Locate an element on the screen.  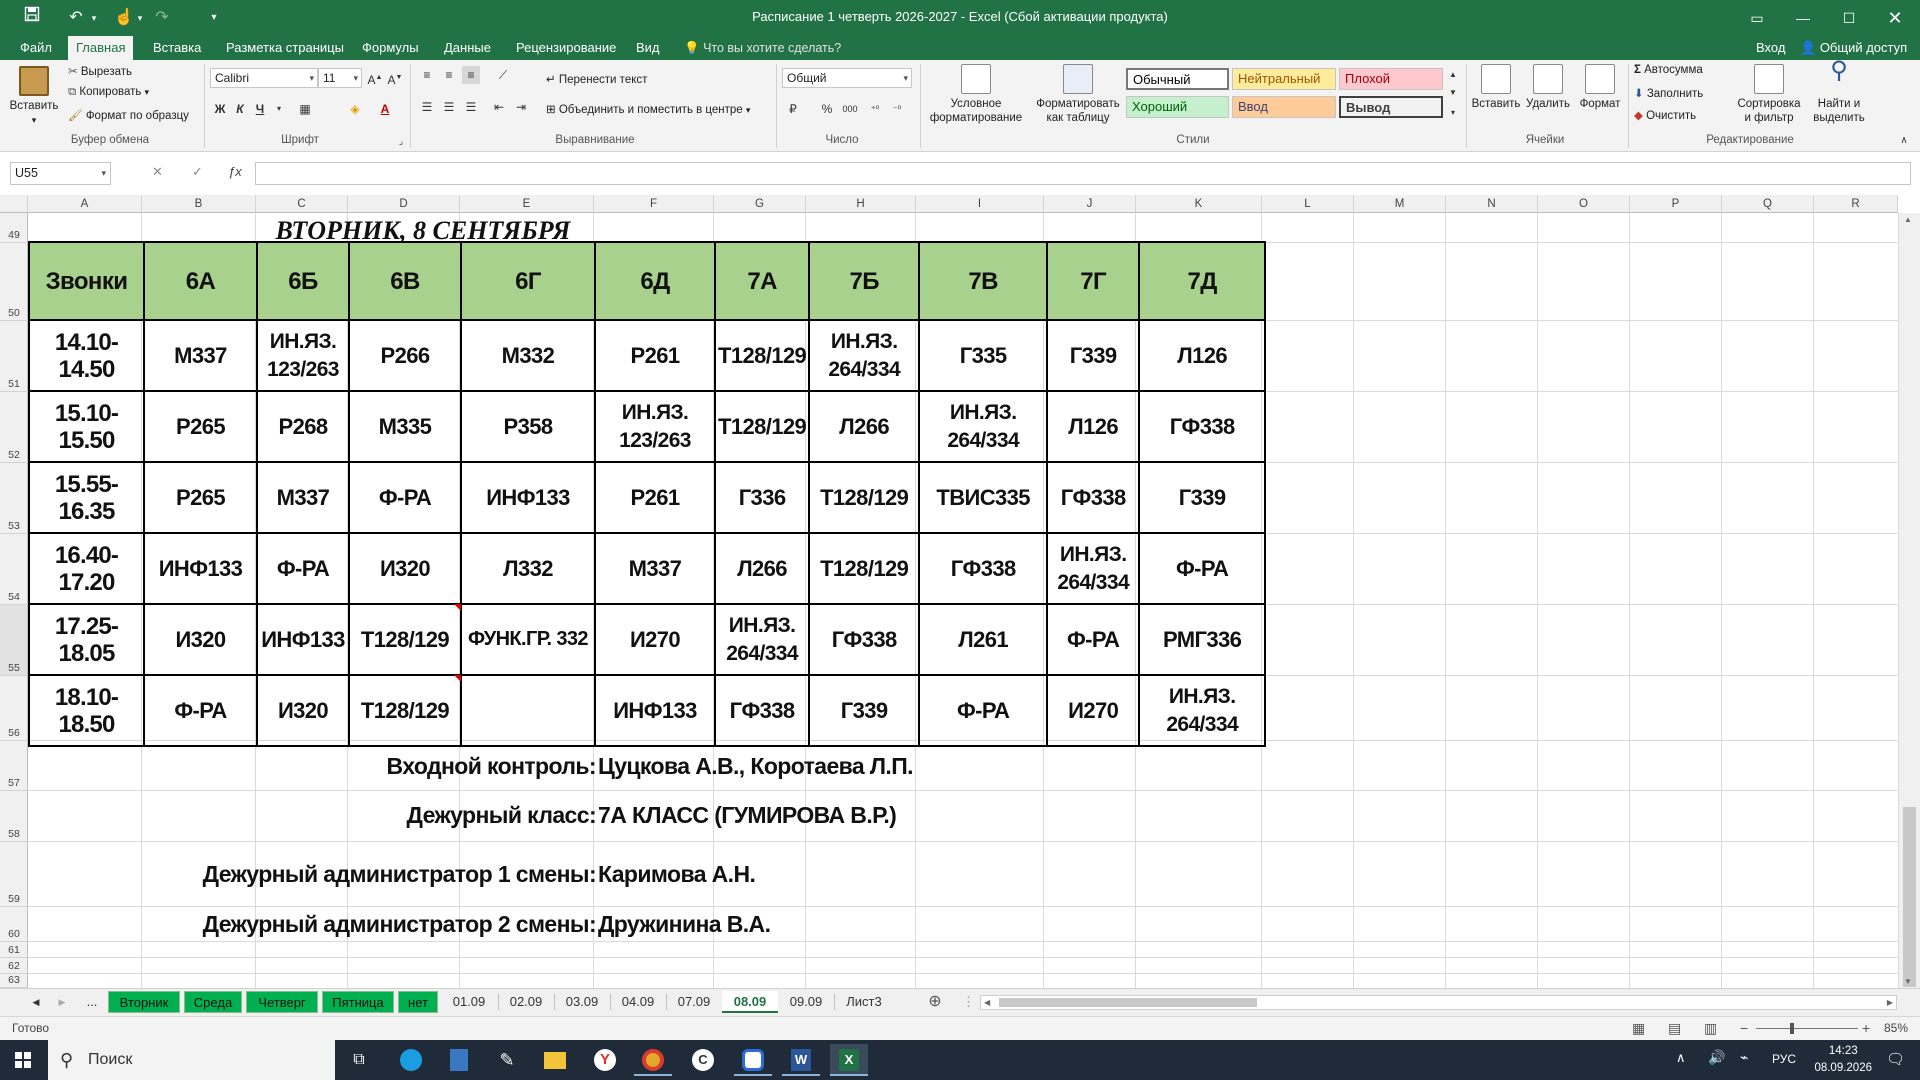
tell-me-search: 💡 Что вы хотите сделать? is located at coordinates (762, 48).